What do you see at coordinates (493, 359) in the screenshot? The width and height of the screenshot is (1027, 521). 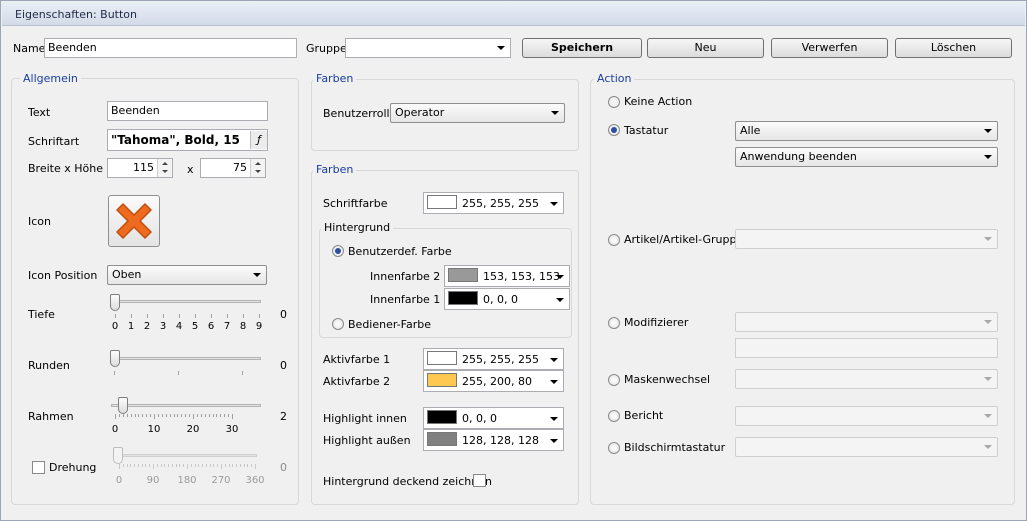 I see `aktiv1-picker: 255, 255, 255` at bounding box center [493, 359].